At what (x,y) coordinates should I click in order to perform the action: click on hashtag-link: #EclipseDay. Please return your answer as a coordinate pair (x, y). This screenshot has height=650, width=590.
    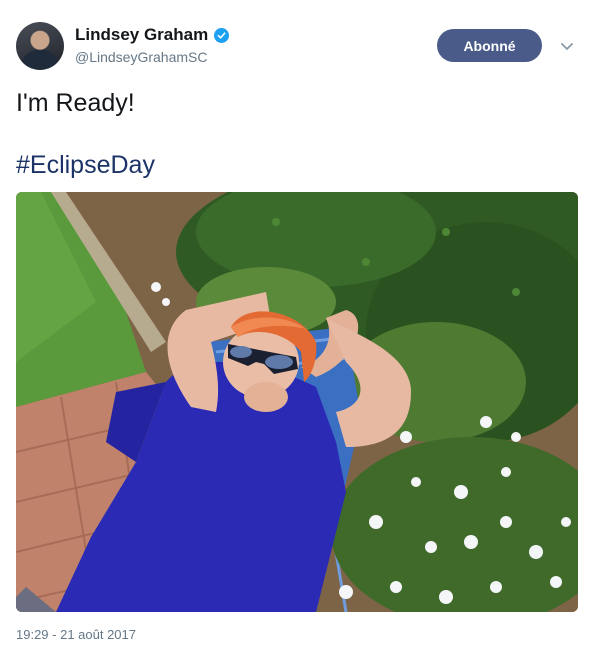
    Looking at the image, I should click on (85, 165).